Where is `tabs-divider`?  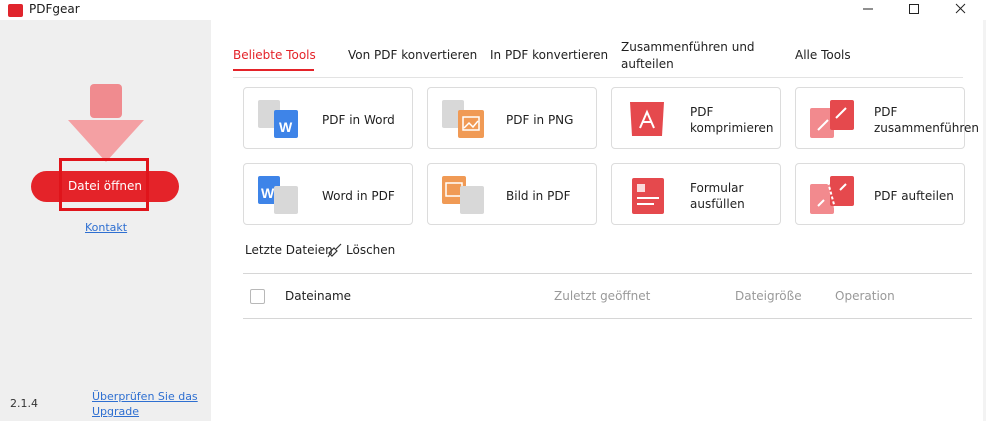 tabs-divider is located at coordinates (598, 77).